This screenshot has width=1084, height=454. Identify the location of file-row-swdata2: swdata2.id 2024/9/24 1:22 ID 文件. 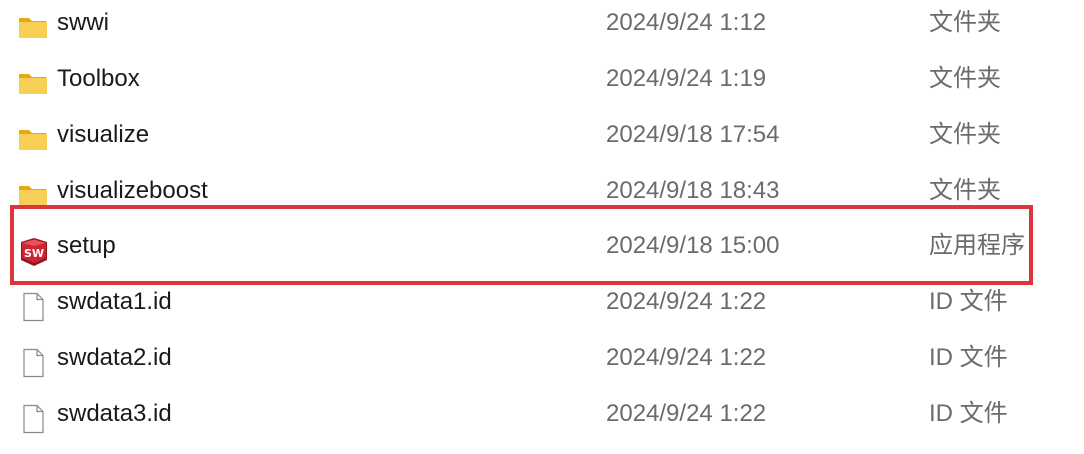
(542, 363).